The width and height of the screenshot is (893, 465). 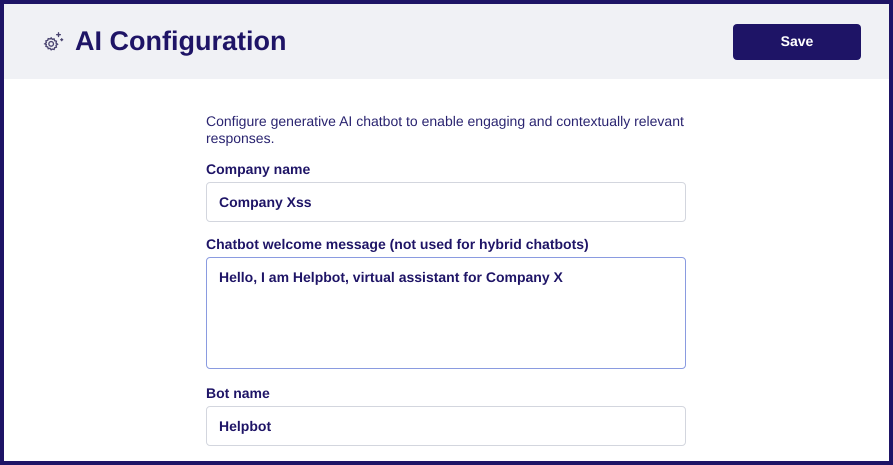 I want to click on field-label: Bot name, so click(x=238, y=393).